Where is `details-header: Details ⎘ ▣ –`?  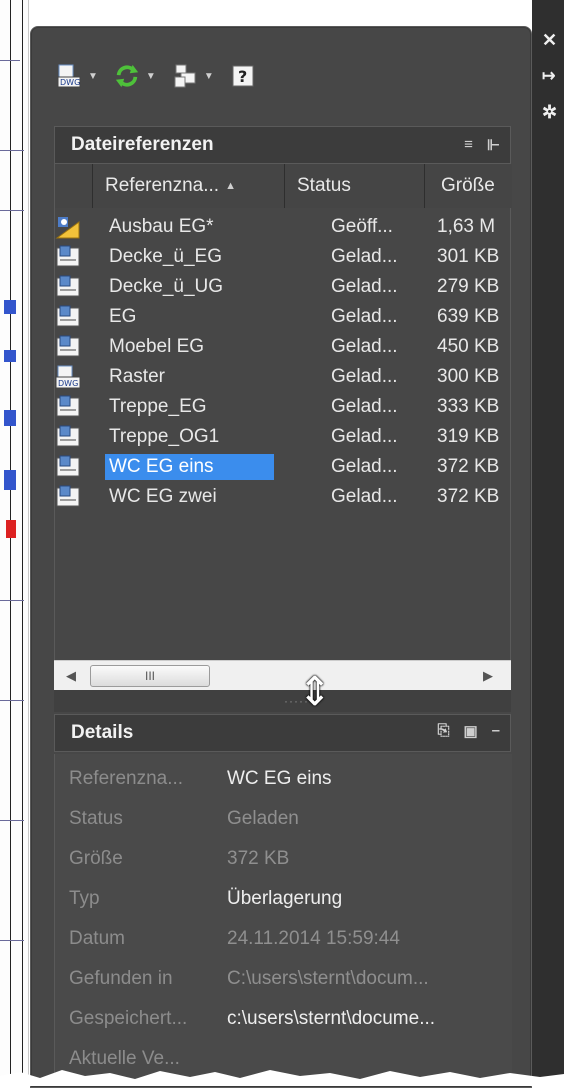 details-header: Details ⎘ ▣ – is located at coordinates (282, 733).